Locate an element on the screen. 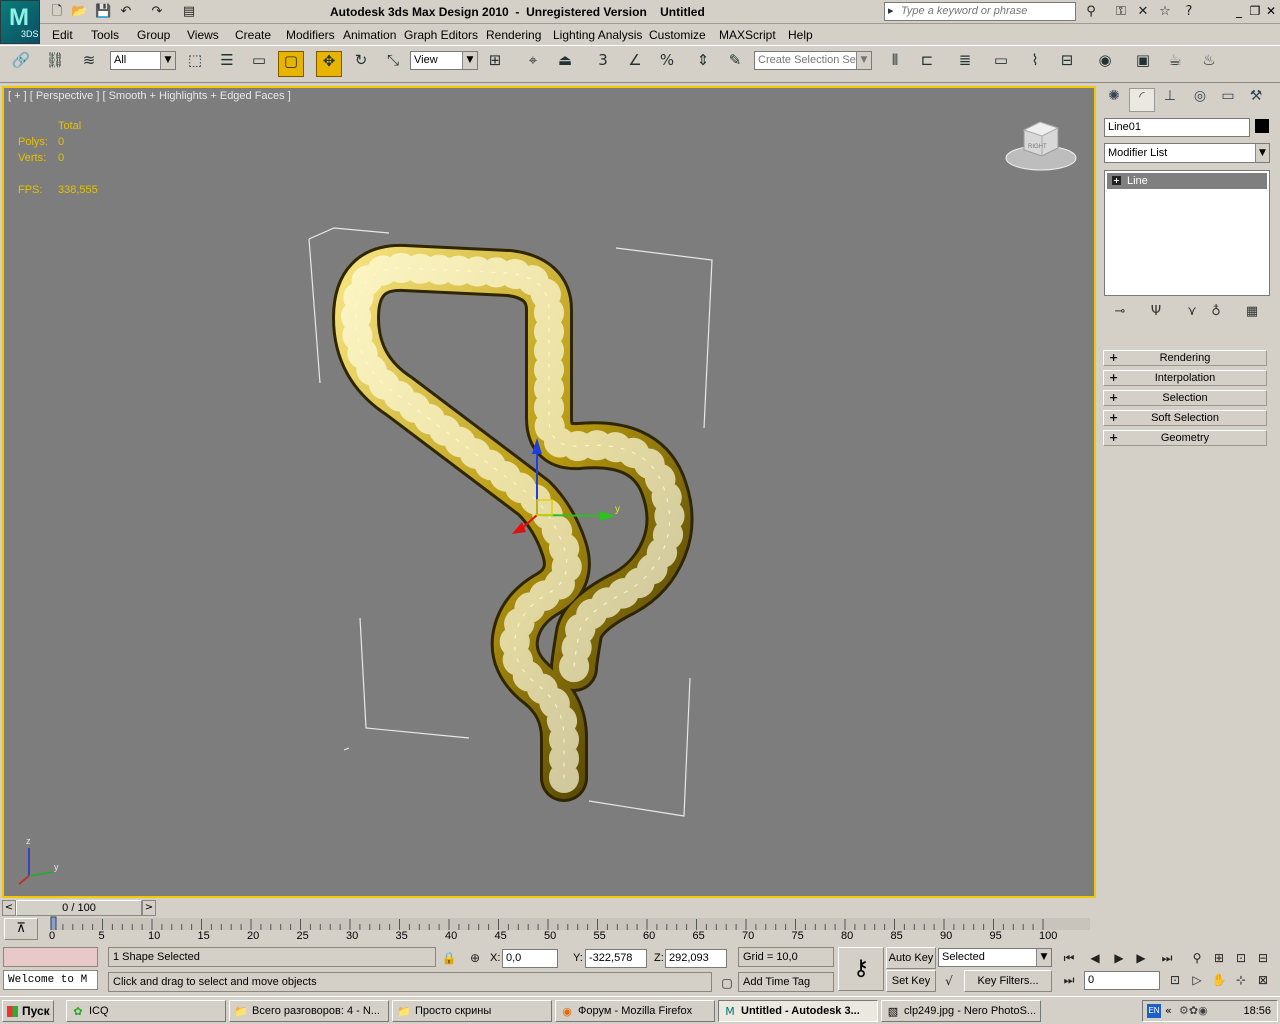  close-icon: ✕ is located at coordinates (1271, 11).